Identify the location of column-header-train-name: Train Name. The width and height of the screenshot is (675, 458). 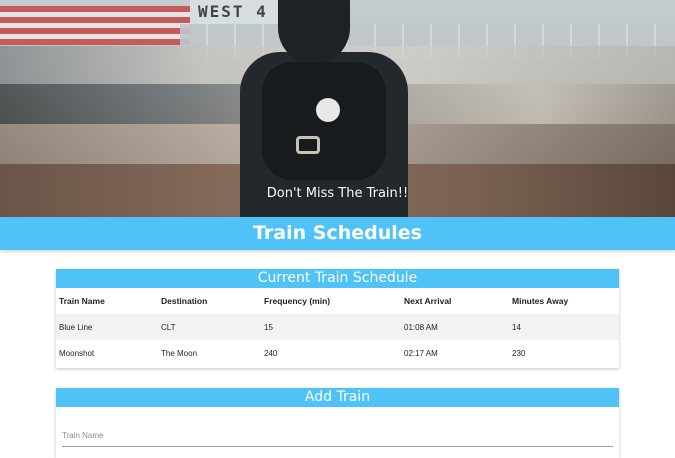
(82, 301).